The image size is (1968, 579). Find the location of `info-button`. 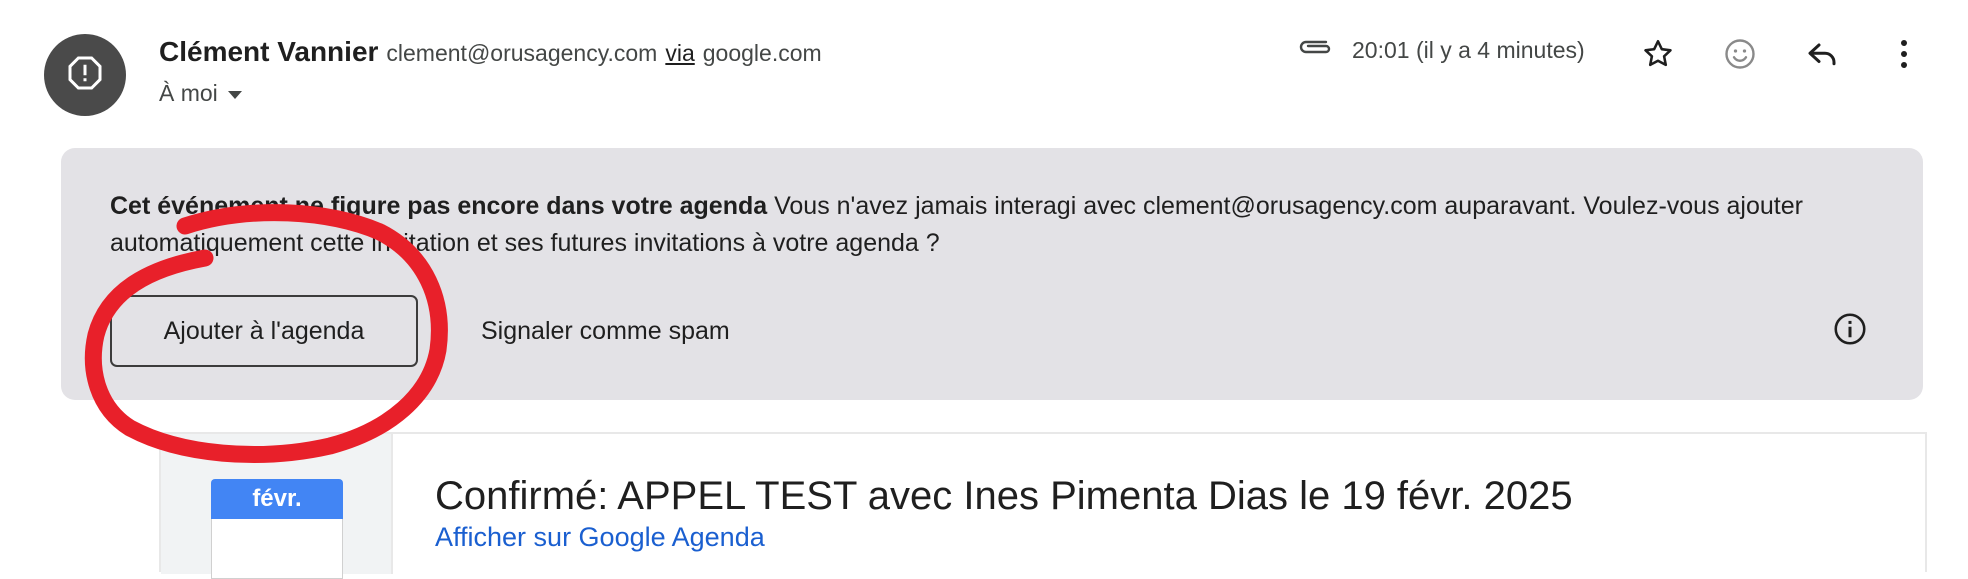

info-button is located at coordinates (1850, 331).